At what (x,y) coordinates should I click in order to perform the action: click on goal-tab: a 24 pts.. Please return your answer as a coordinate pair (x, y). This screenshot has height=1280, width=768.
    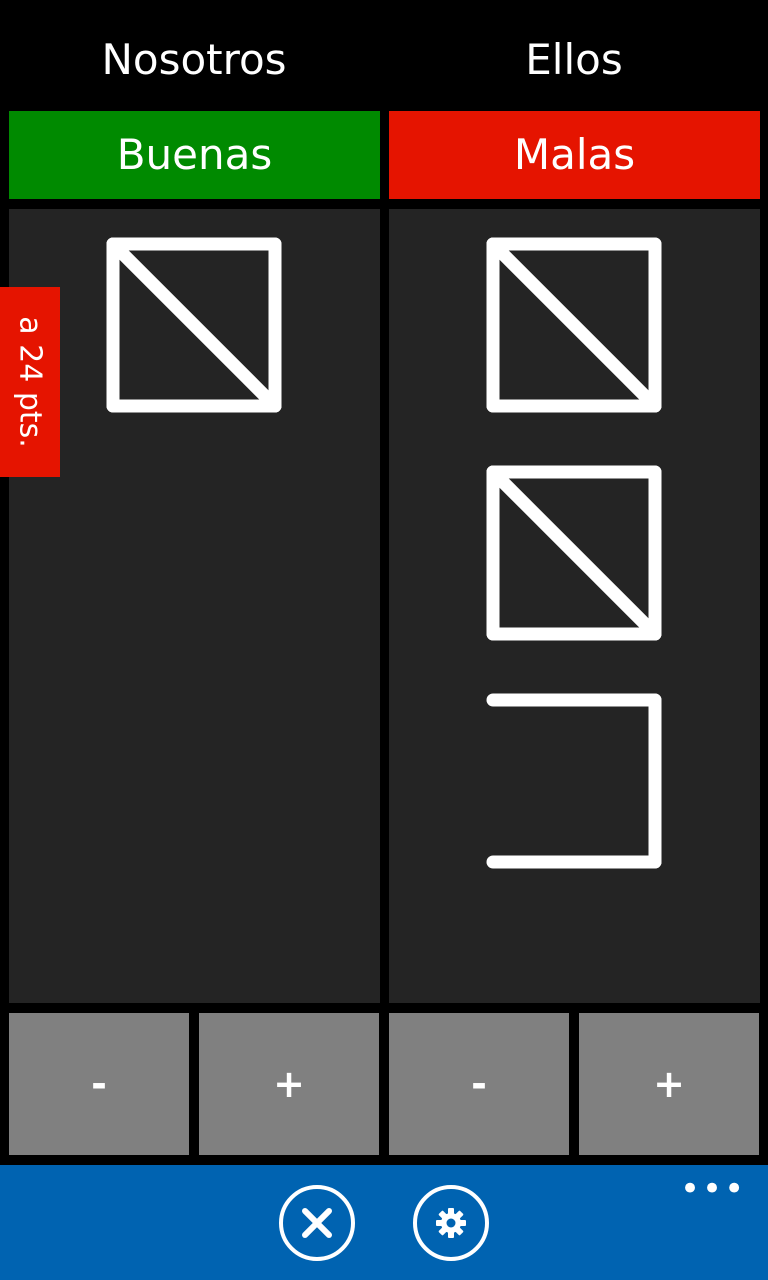
    Looking at the image, I should click on (30, 382).